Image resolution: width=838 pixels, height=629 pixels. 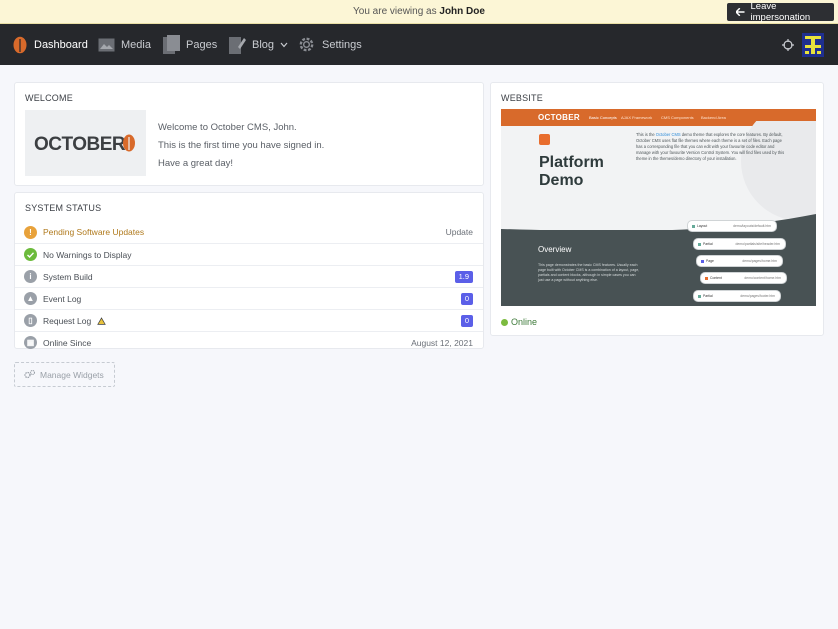 What do you see at coordinates (522, 98) in the screenshot?
I see `website-title: WEBSITE` at bounding box center [522, 98].